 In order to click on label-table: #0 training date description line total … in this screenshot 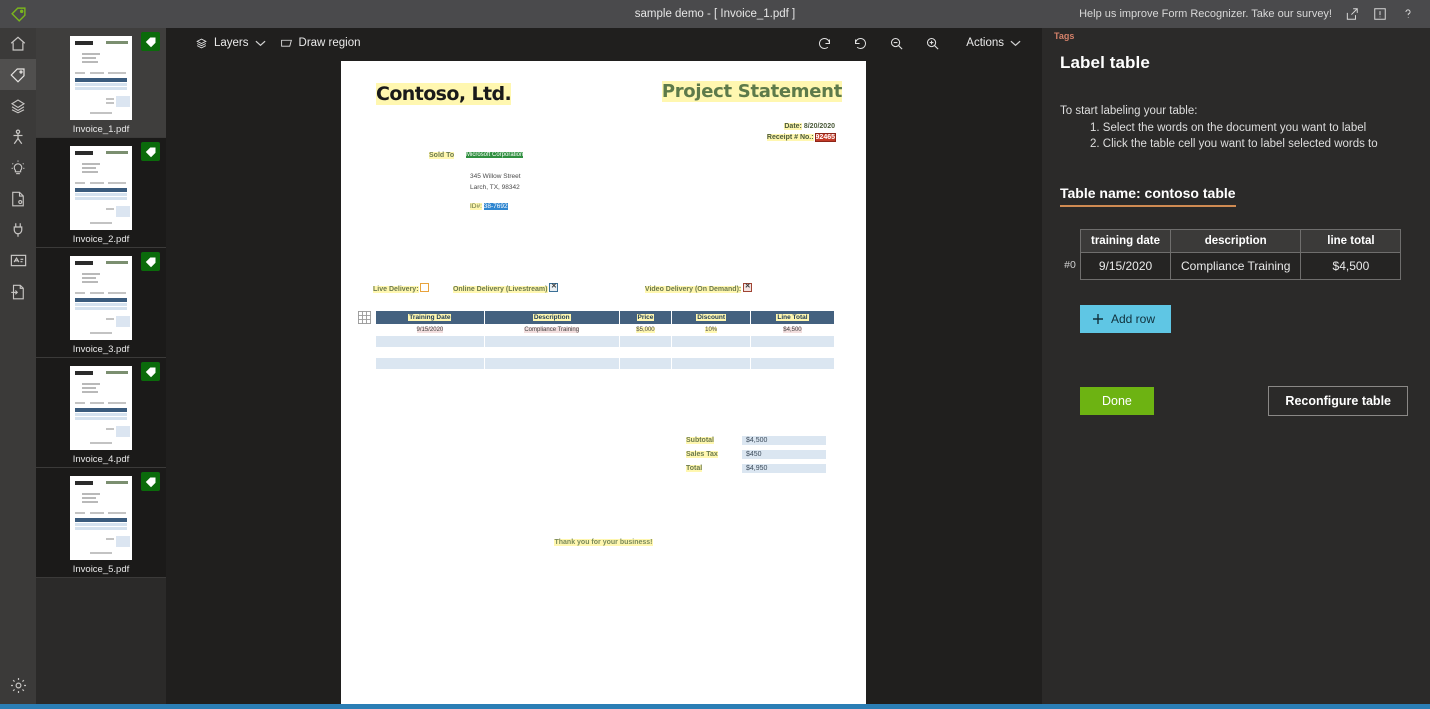, I will do `click(1236, 255)`.